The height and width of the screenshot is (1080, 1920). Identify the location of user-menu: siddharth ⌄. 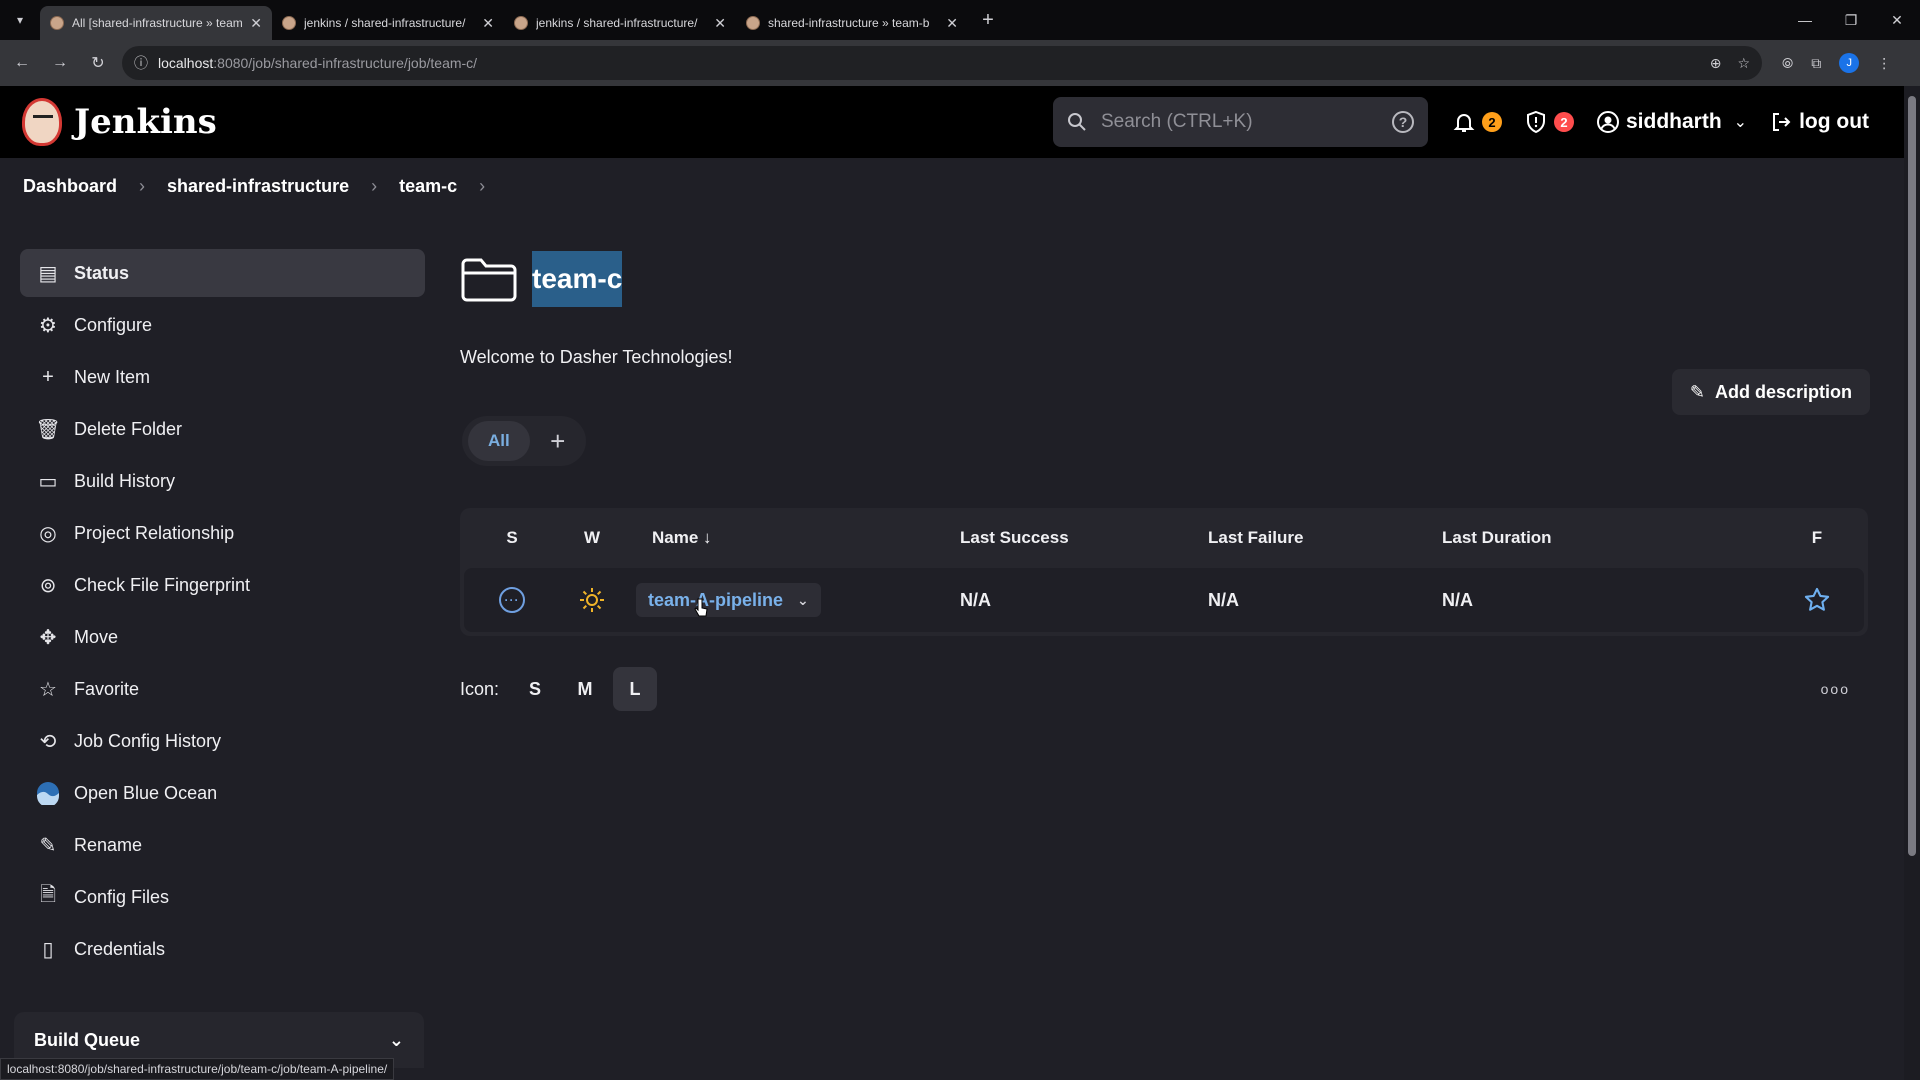
(1671, 122).